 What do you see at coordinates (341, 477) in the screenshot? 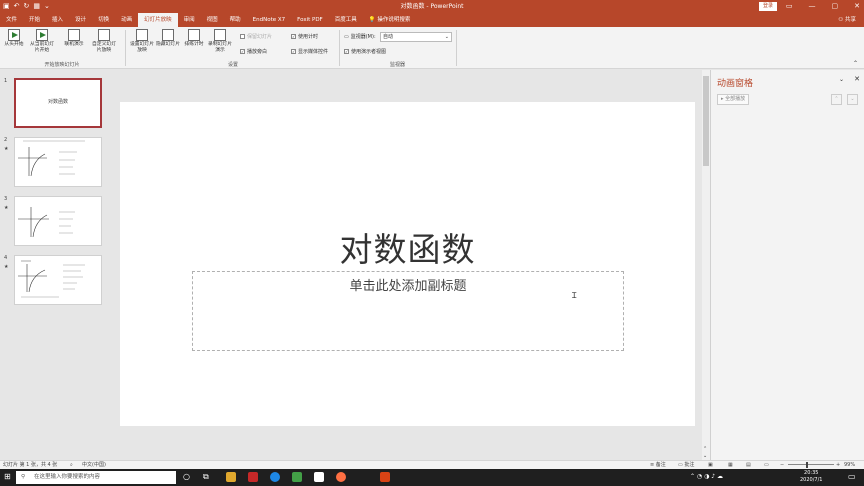
I see `firefox-icon` at bounding box center [341, 477].